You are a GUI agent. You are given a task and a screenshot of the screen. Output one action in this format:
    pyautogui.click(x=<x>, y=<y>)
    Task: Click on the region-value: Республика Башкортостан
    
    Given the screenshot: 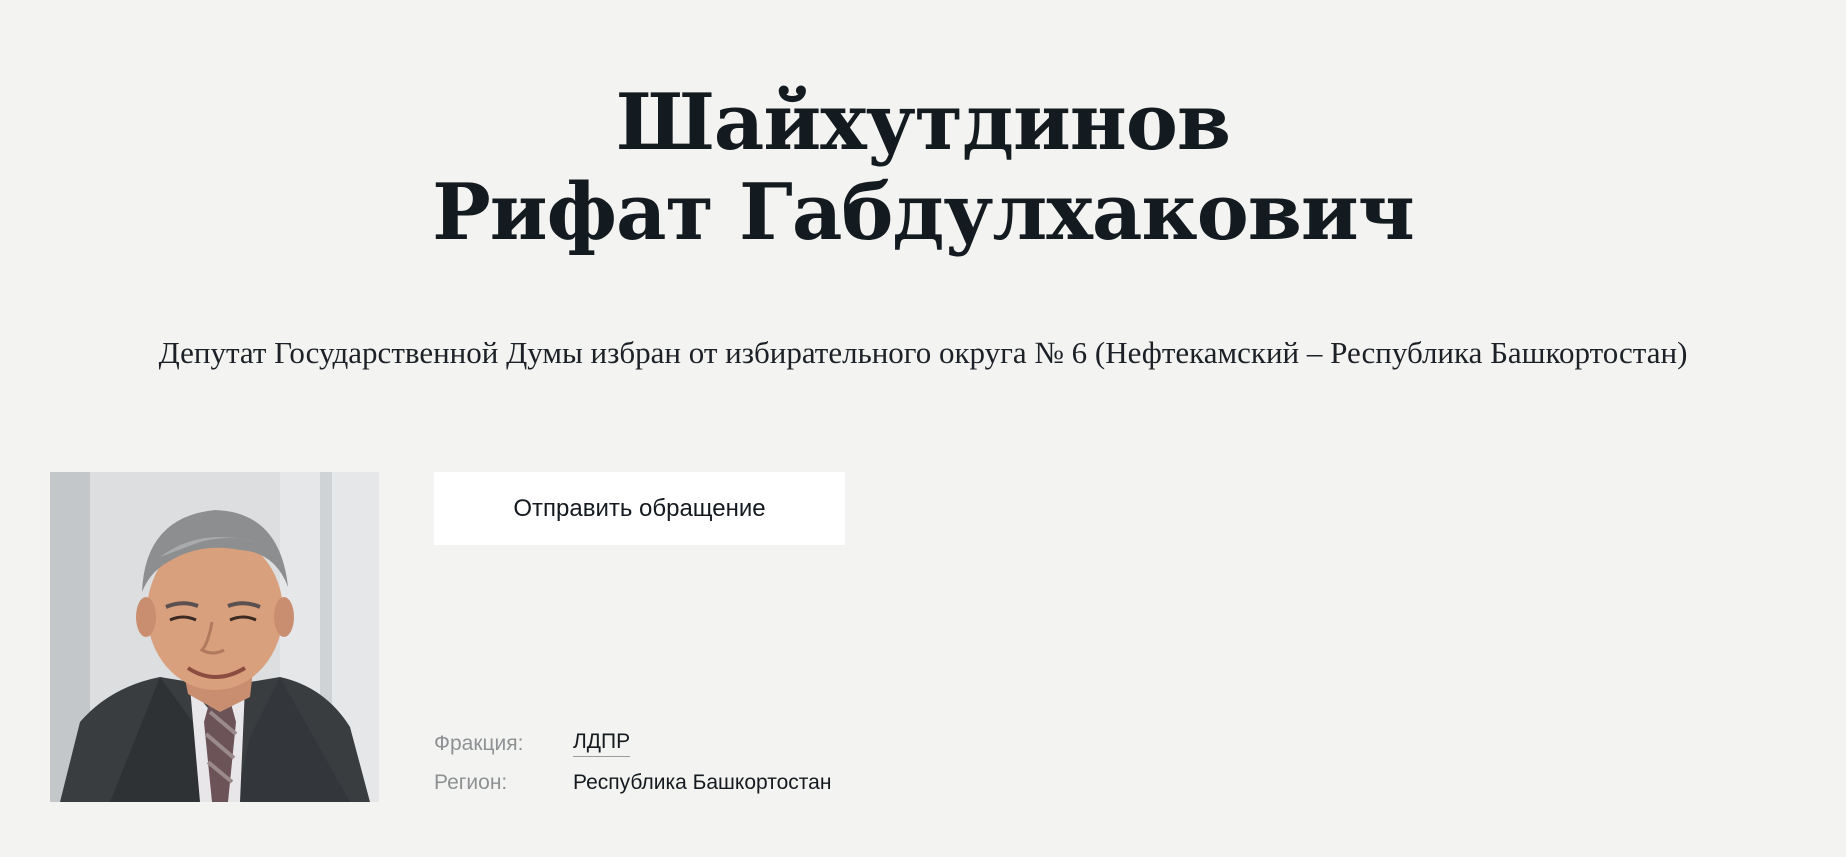 What is the action you would take?
    pyautogui.click(x=702, y=782)
    